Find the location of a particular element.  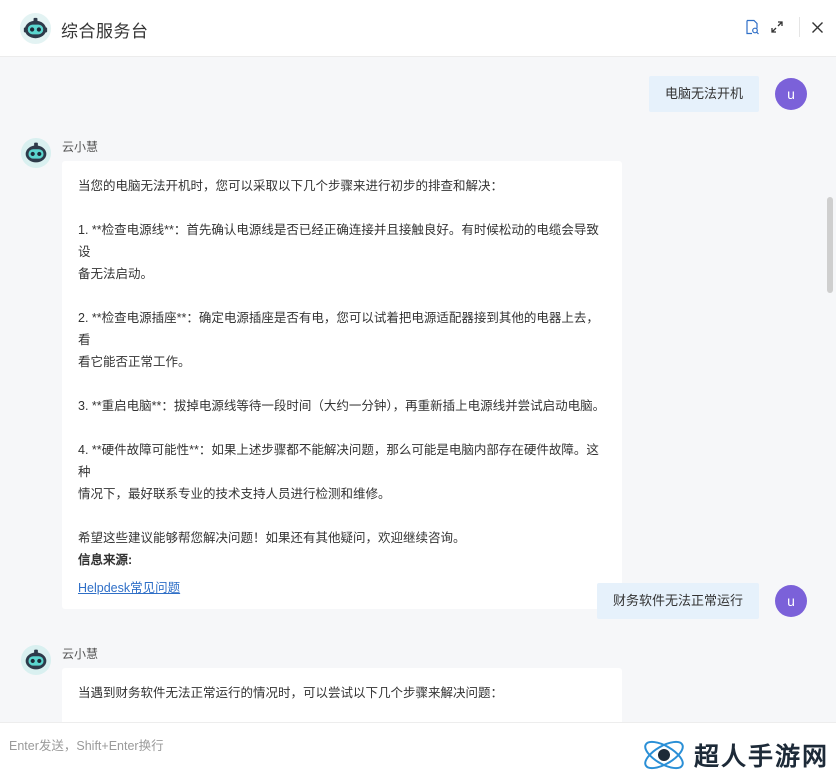

bot-text-intro: 当您的电脑无法开机时，您可以采取以下几个步骤来进行初步的排查和解决： is located at coordinates (291, 186).